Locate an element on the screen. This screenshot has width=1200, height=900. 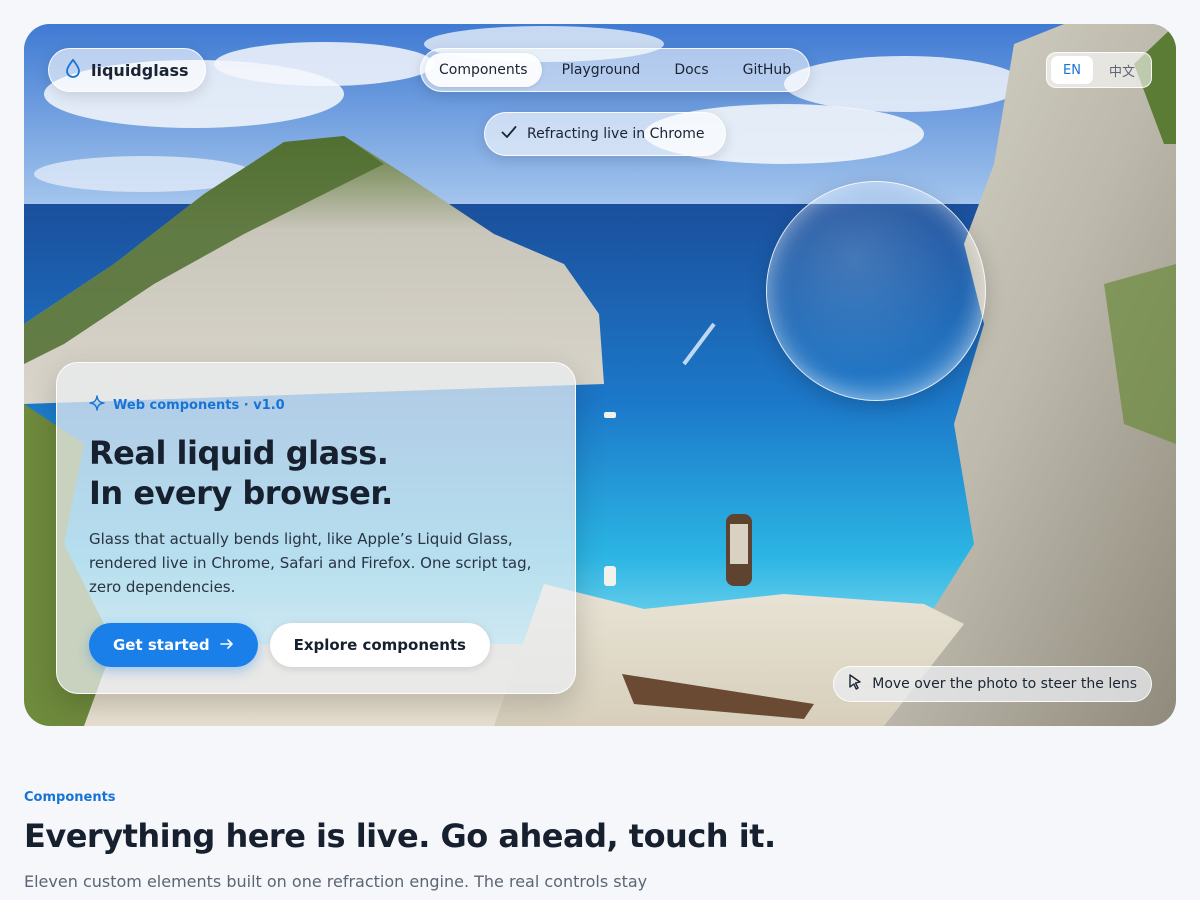
brand-logo: liquidglass is located at coordinates (127, 70).